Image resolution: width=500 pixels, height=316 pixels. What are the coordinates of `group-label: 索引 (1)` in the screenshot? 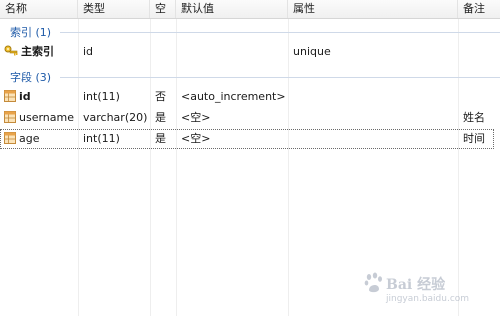 It's located at (31, 32).